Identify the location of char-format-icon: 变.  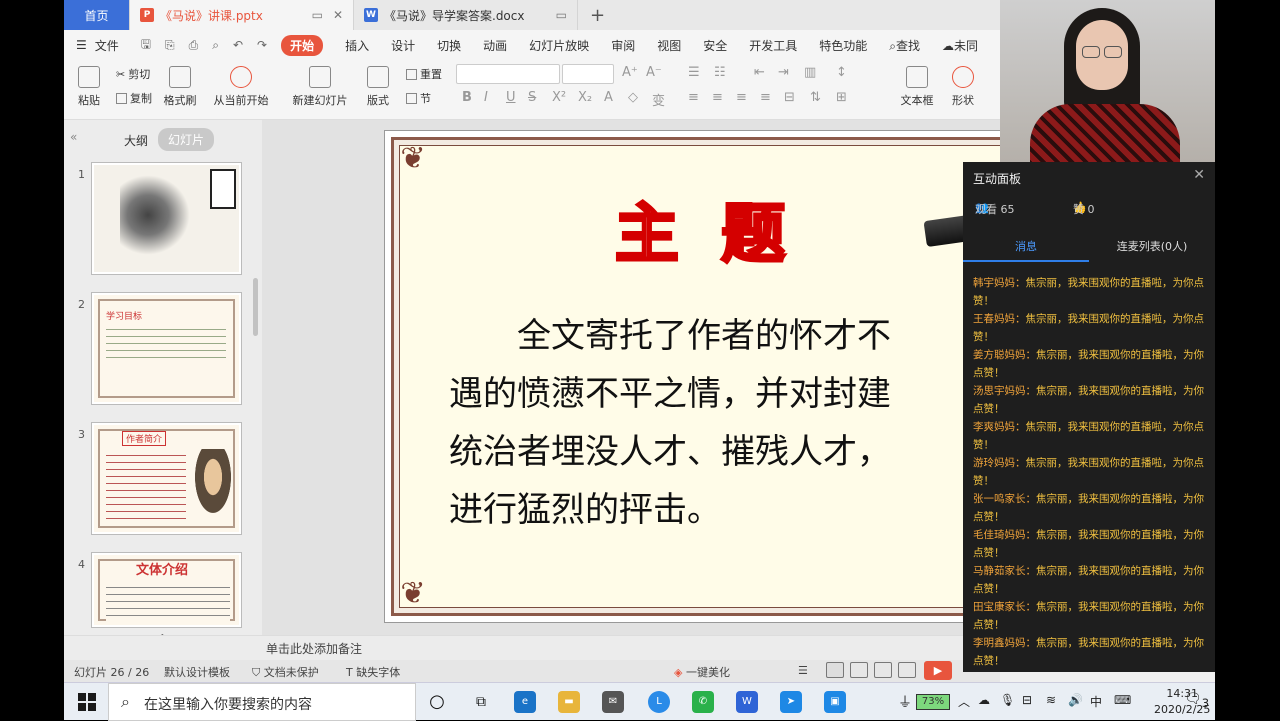
(658, 99).